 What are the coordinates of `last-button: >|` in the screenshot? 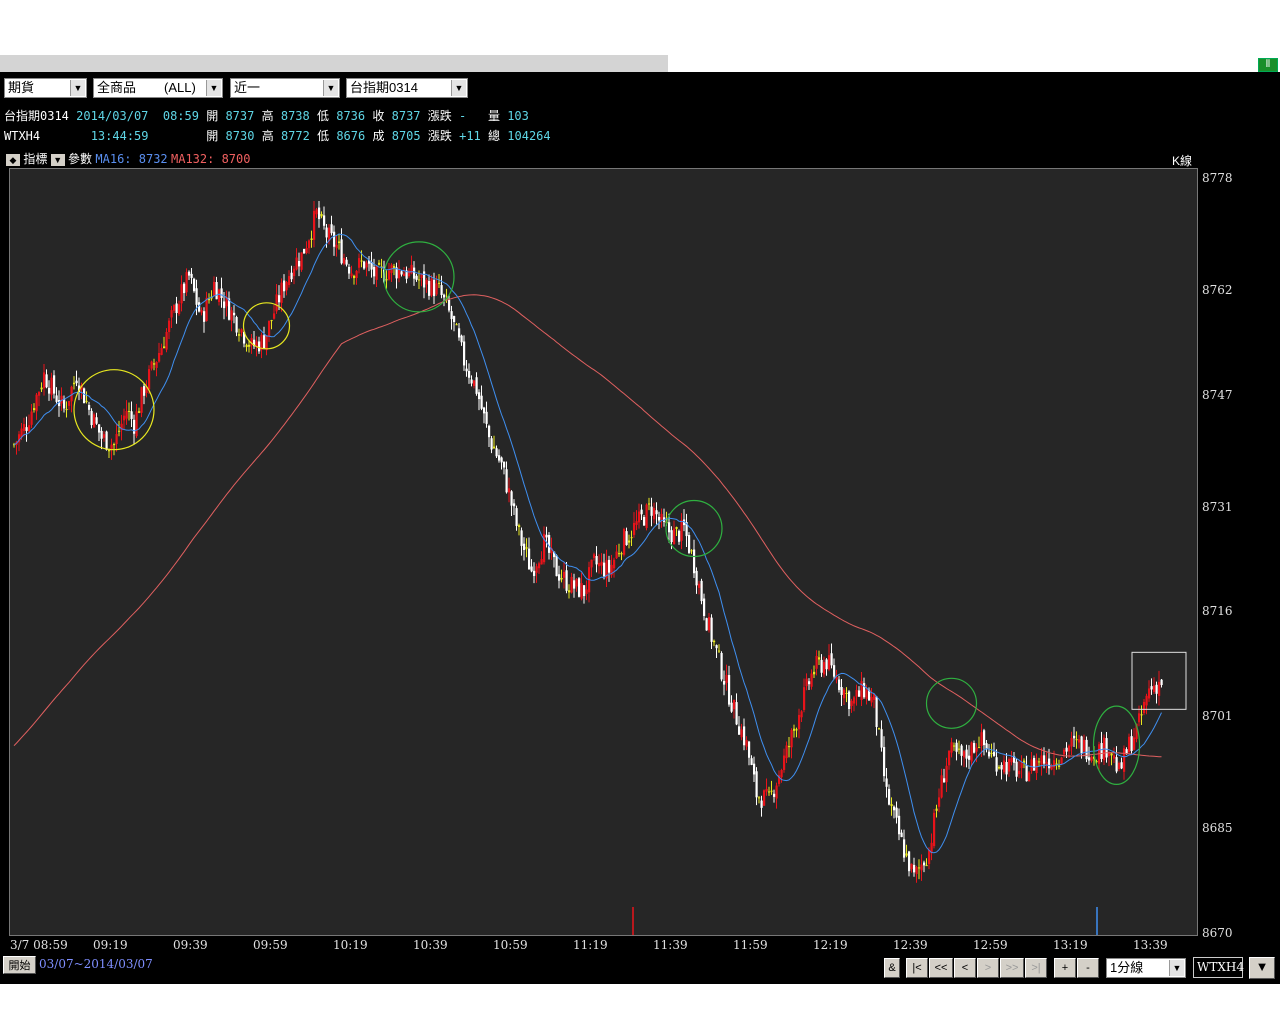 It's located at (1036, 968).